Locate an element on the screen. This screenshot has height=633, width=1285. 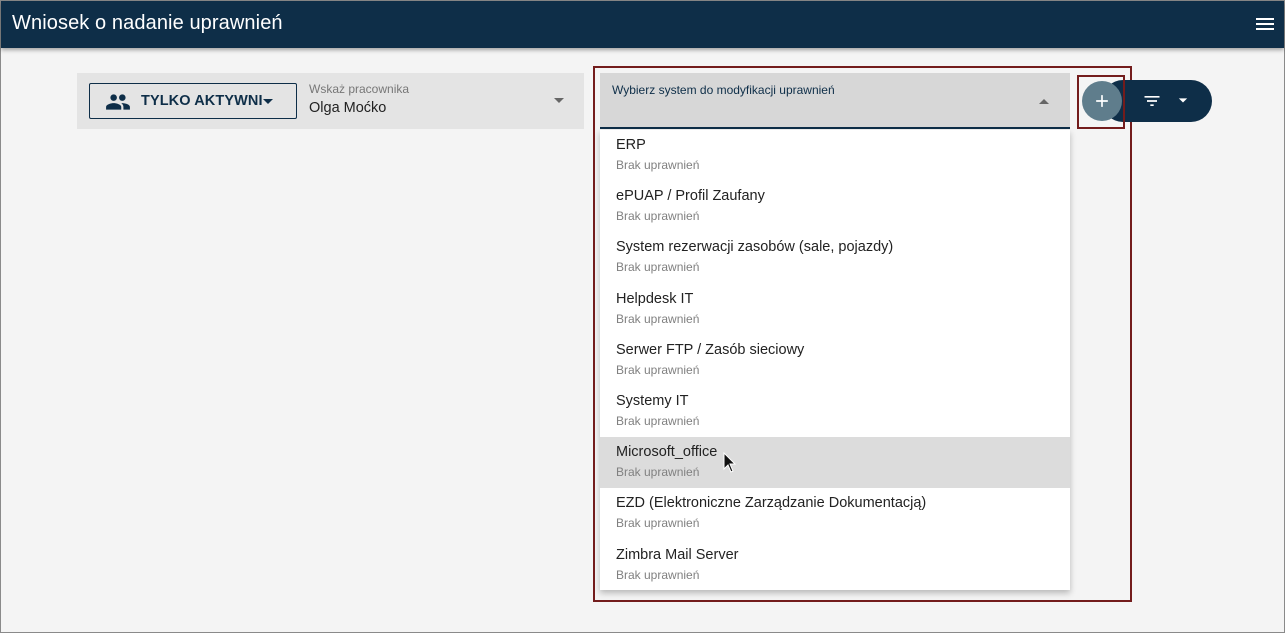
option-name: Helpdesk IT is located at coordinates (655, 299).